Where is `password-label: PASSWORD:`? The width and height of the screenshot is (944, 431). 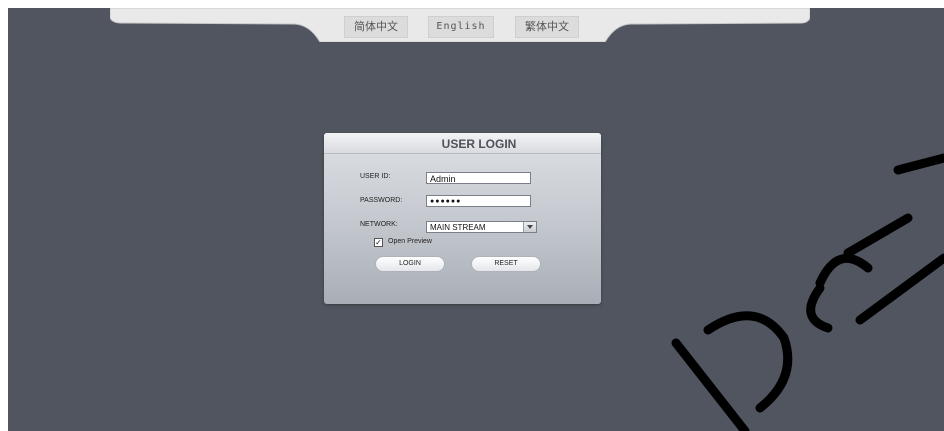
password-label: PASSWORD: is located at coordinates (381, 200).